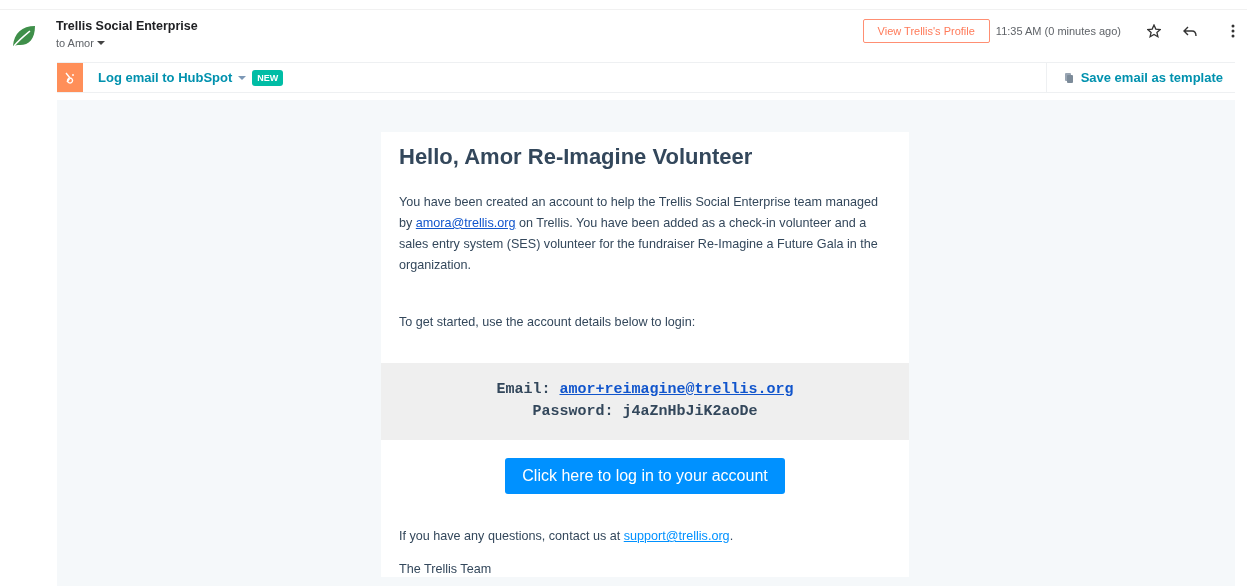 The width and height of the screenshot is (1247, 586). What do you see at coordinates (573, 411) in the screenshot?
I see `credential-label: Password:` at bounding box center [573, 411].